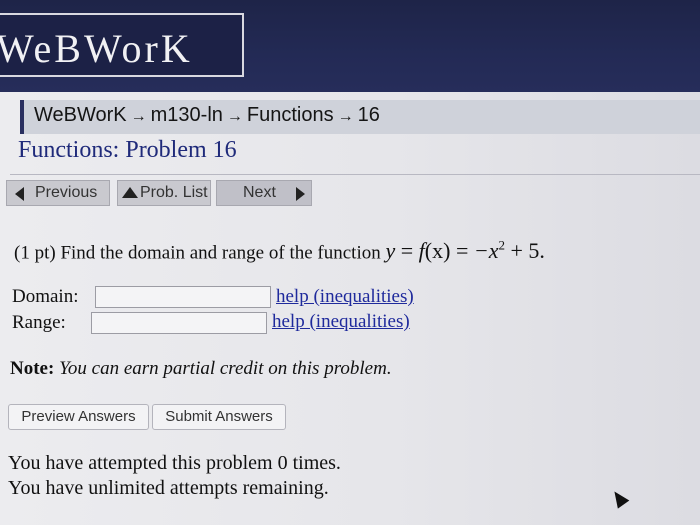 The height and width of the screenshot is (525, 700). What do you see at coordinates (32, 368) in the screenshot?
I see `note-bold: Note:` at bounding box center [32, 368].